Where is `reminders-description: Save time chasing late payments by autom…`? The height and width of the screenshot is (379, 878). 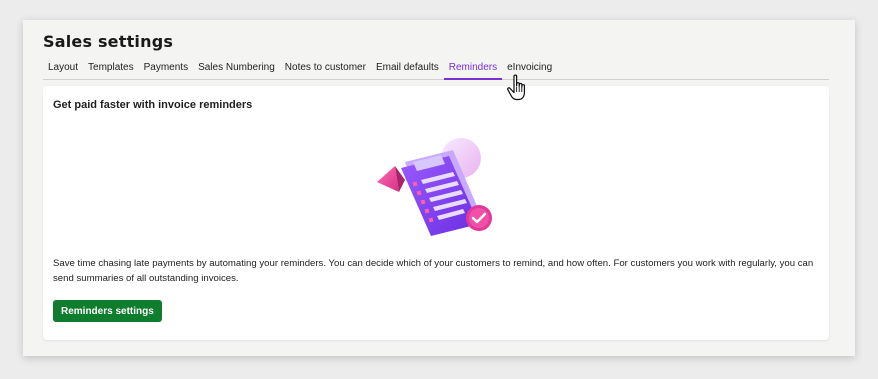
reminders-description: Save time chasing late payments by autom… is located at coordinates (433, 271).